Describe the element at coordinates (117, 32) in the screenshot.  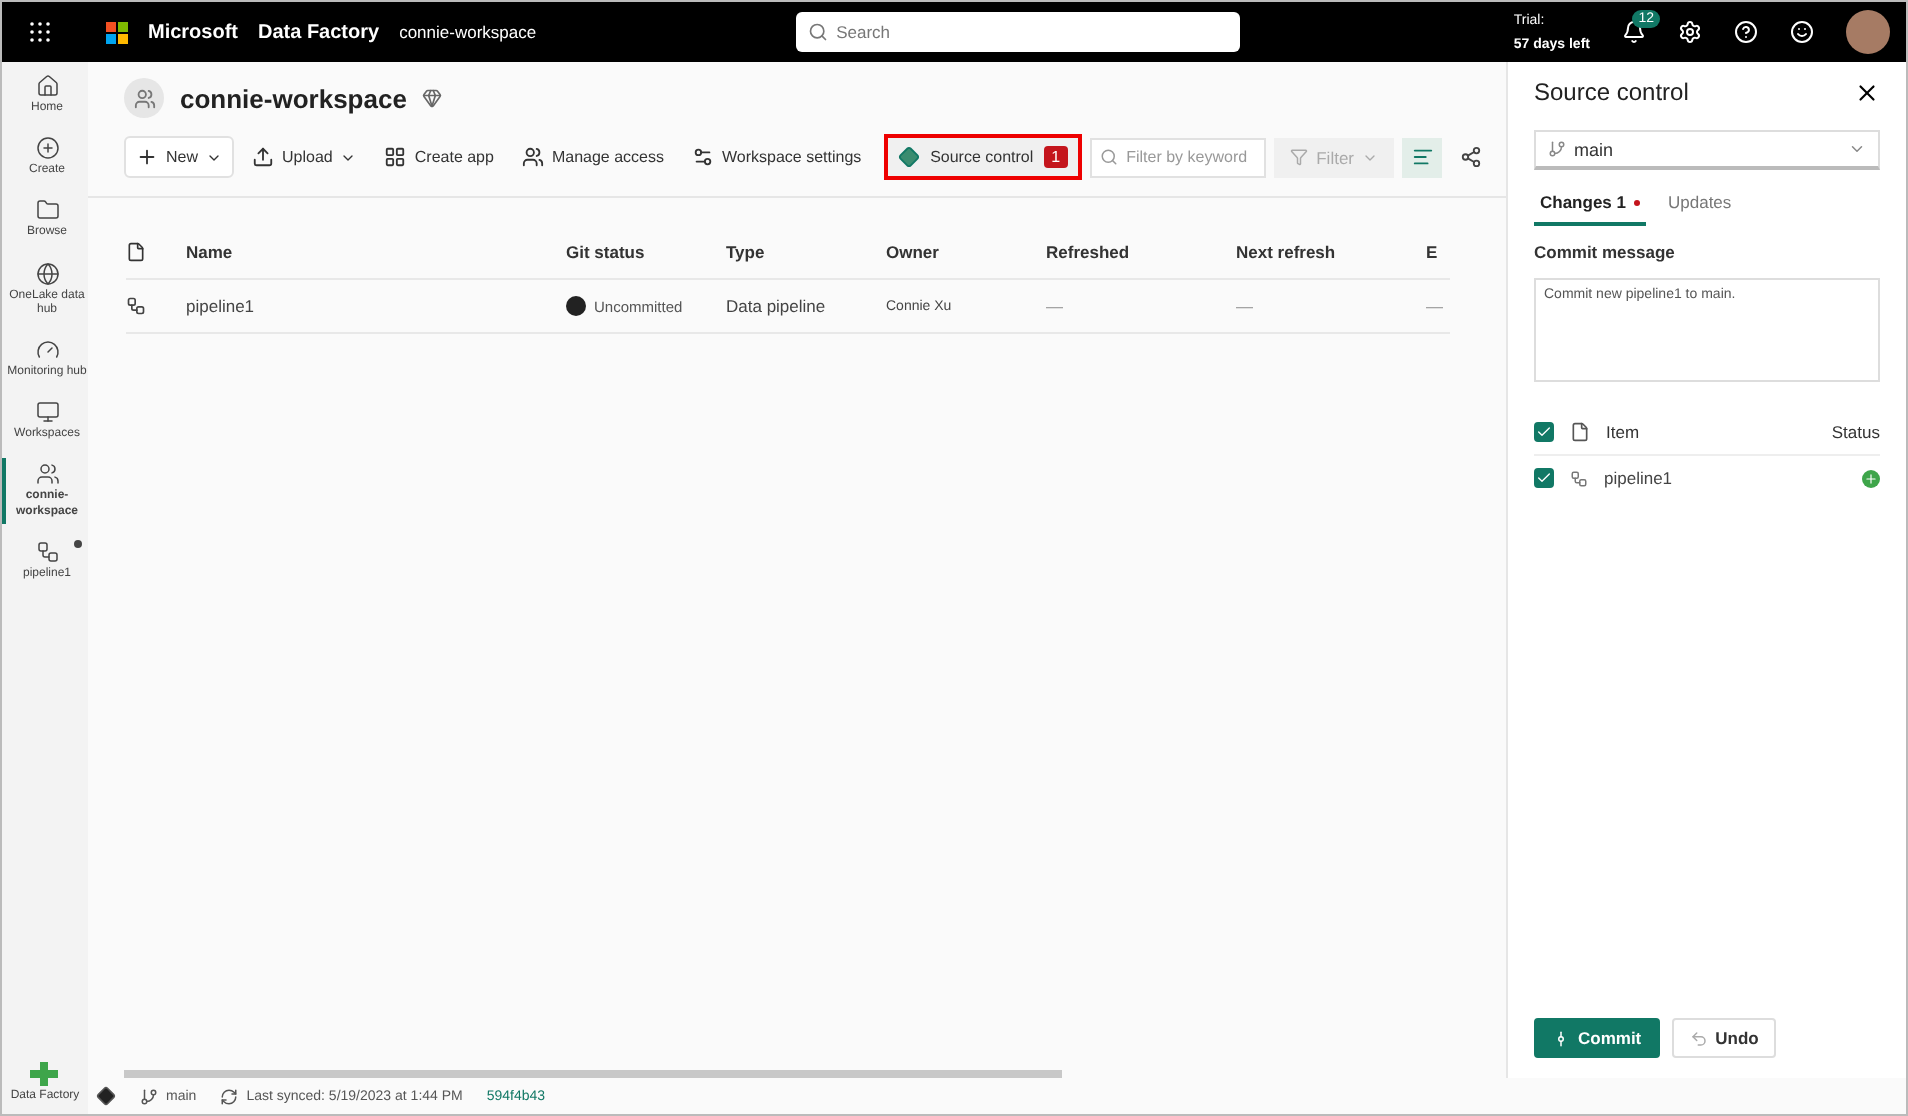
I see `logo-icon` at that location.